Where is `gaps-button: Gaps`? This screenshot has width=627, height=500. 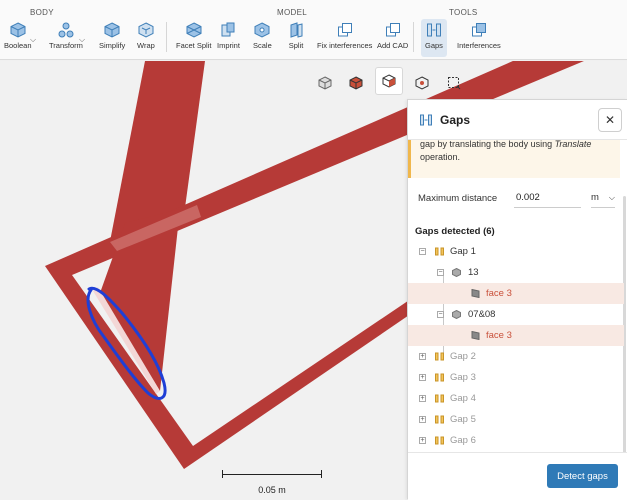
gaps-button: Gaps is located at coordinates (434, 38).